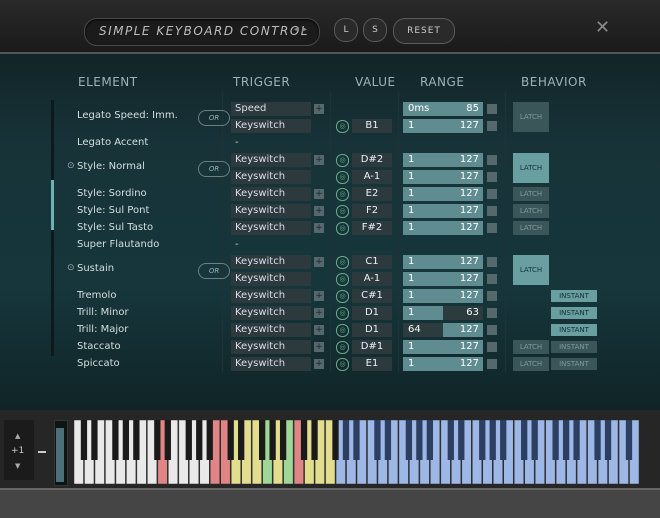 This screenshot has height=518, width=660. Describe the element at coordinates (71, 166) in the screenshot. I see `radio-icon: ⊙` at that location.